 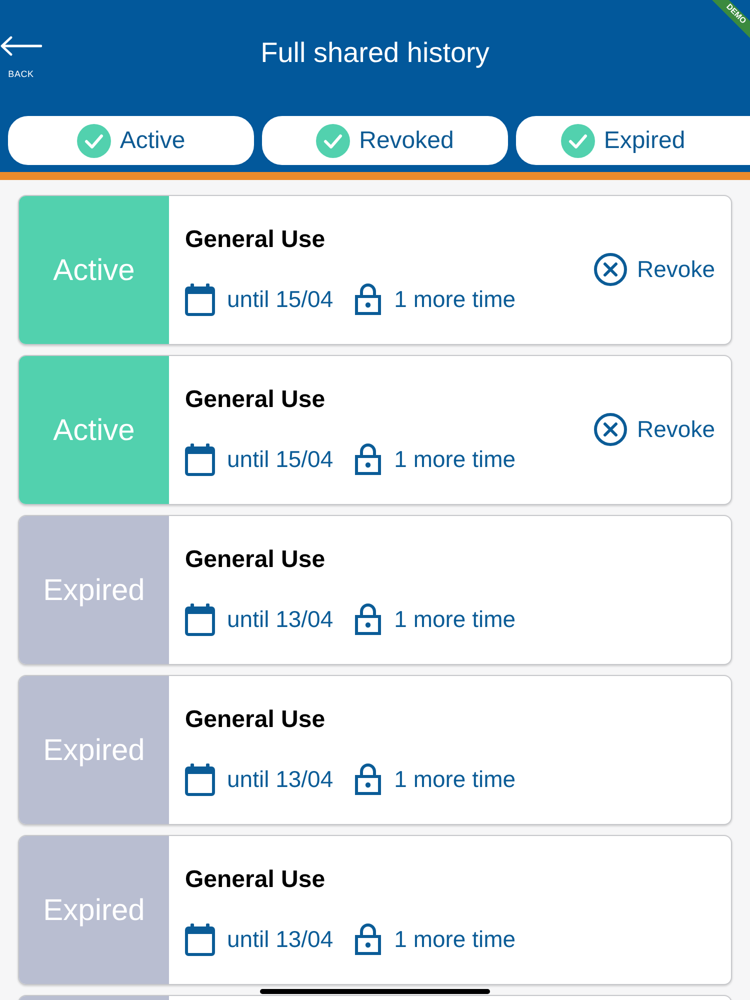 What do you see at coordinates (21, 46) in the screenshot?
I see `back-arrow-icon` at bounding box center [21, 46].